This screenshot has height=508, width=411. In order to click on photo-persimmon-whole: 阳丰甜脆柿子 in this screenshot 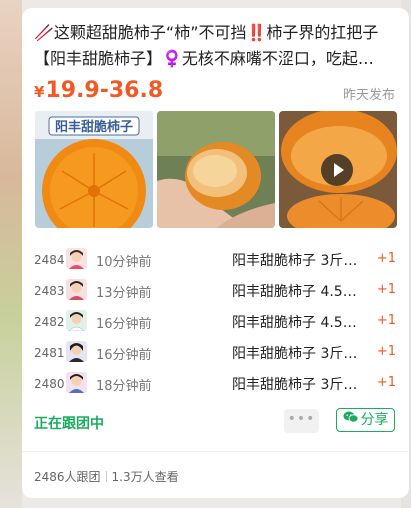, I will do `click(94, 169)`.